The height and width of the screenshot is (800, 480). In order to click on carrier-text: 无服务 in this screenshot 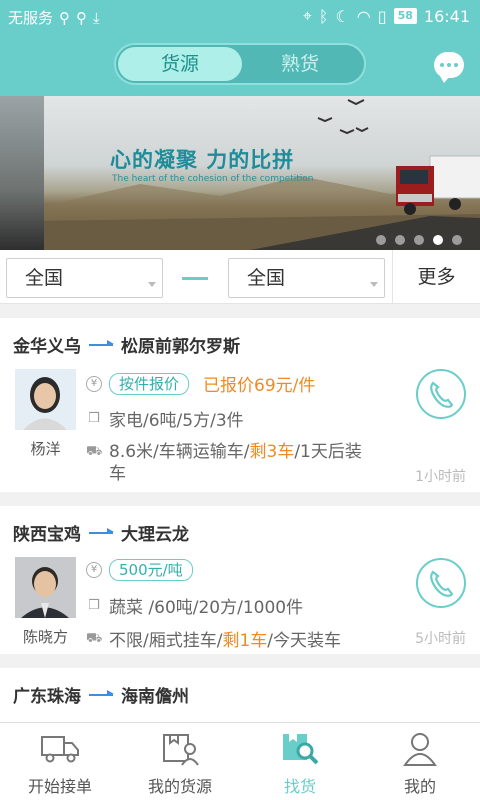, I will do `click(31, 18)`.